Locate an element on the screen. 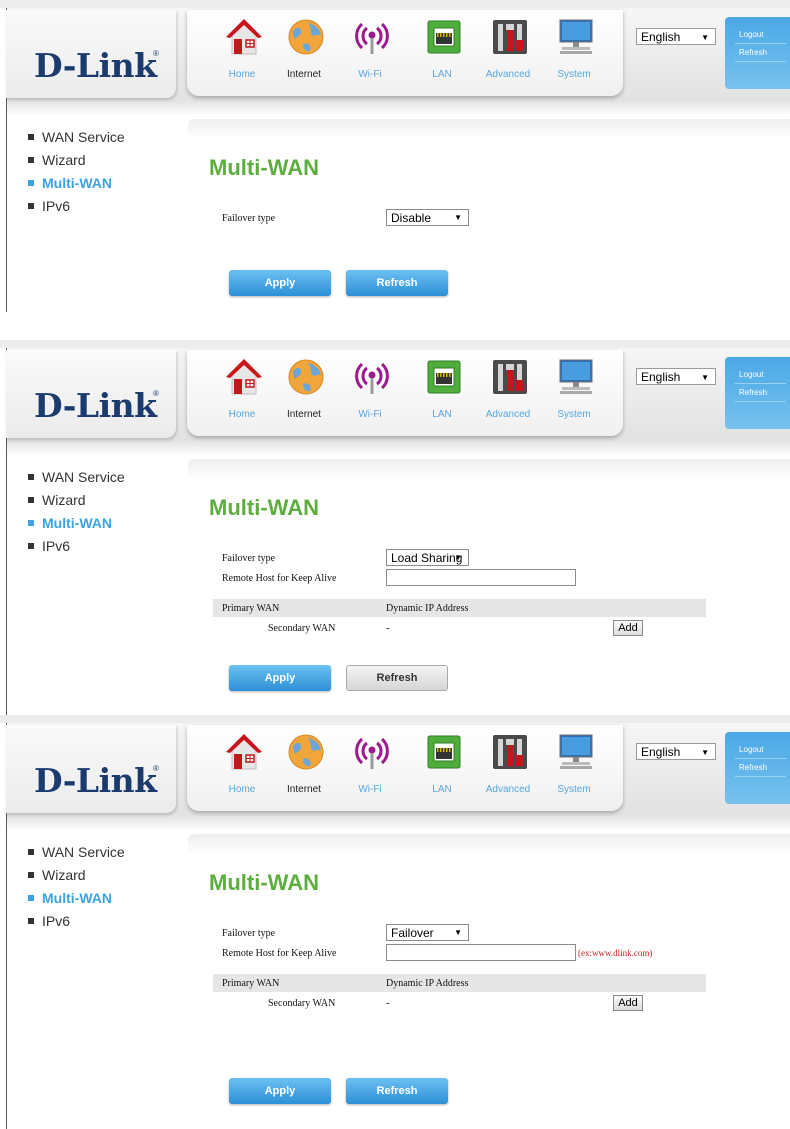  menu-item-label: Multi-WAN is located at coordinates (77, 898).